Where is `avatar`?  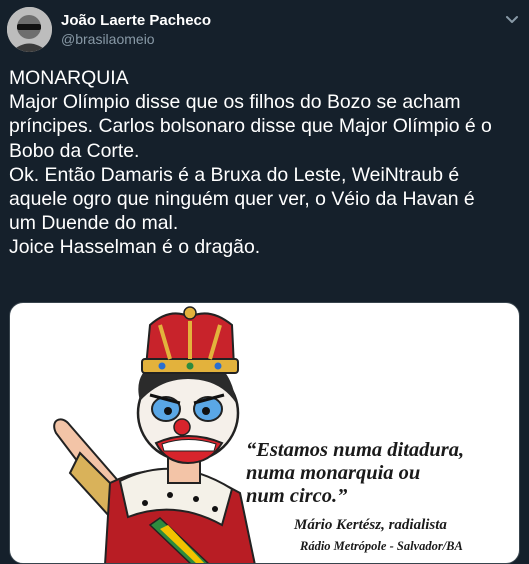 avatar is located at coordinates (29, 29).